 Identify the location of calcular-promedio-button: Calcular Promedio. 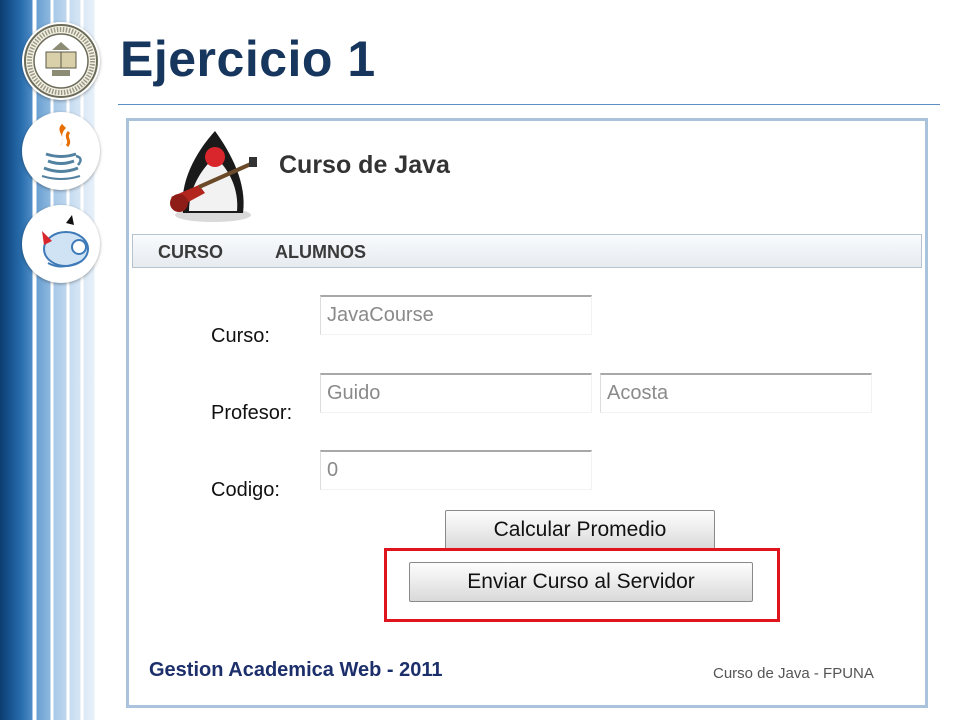
(580, 530).